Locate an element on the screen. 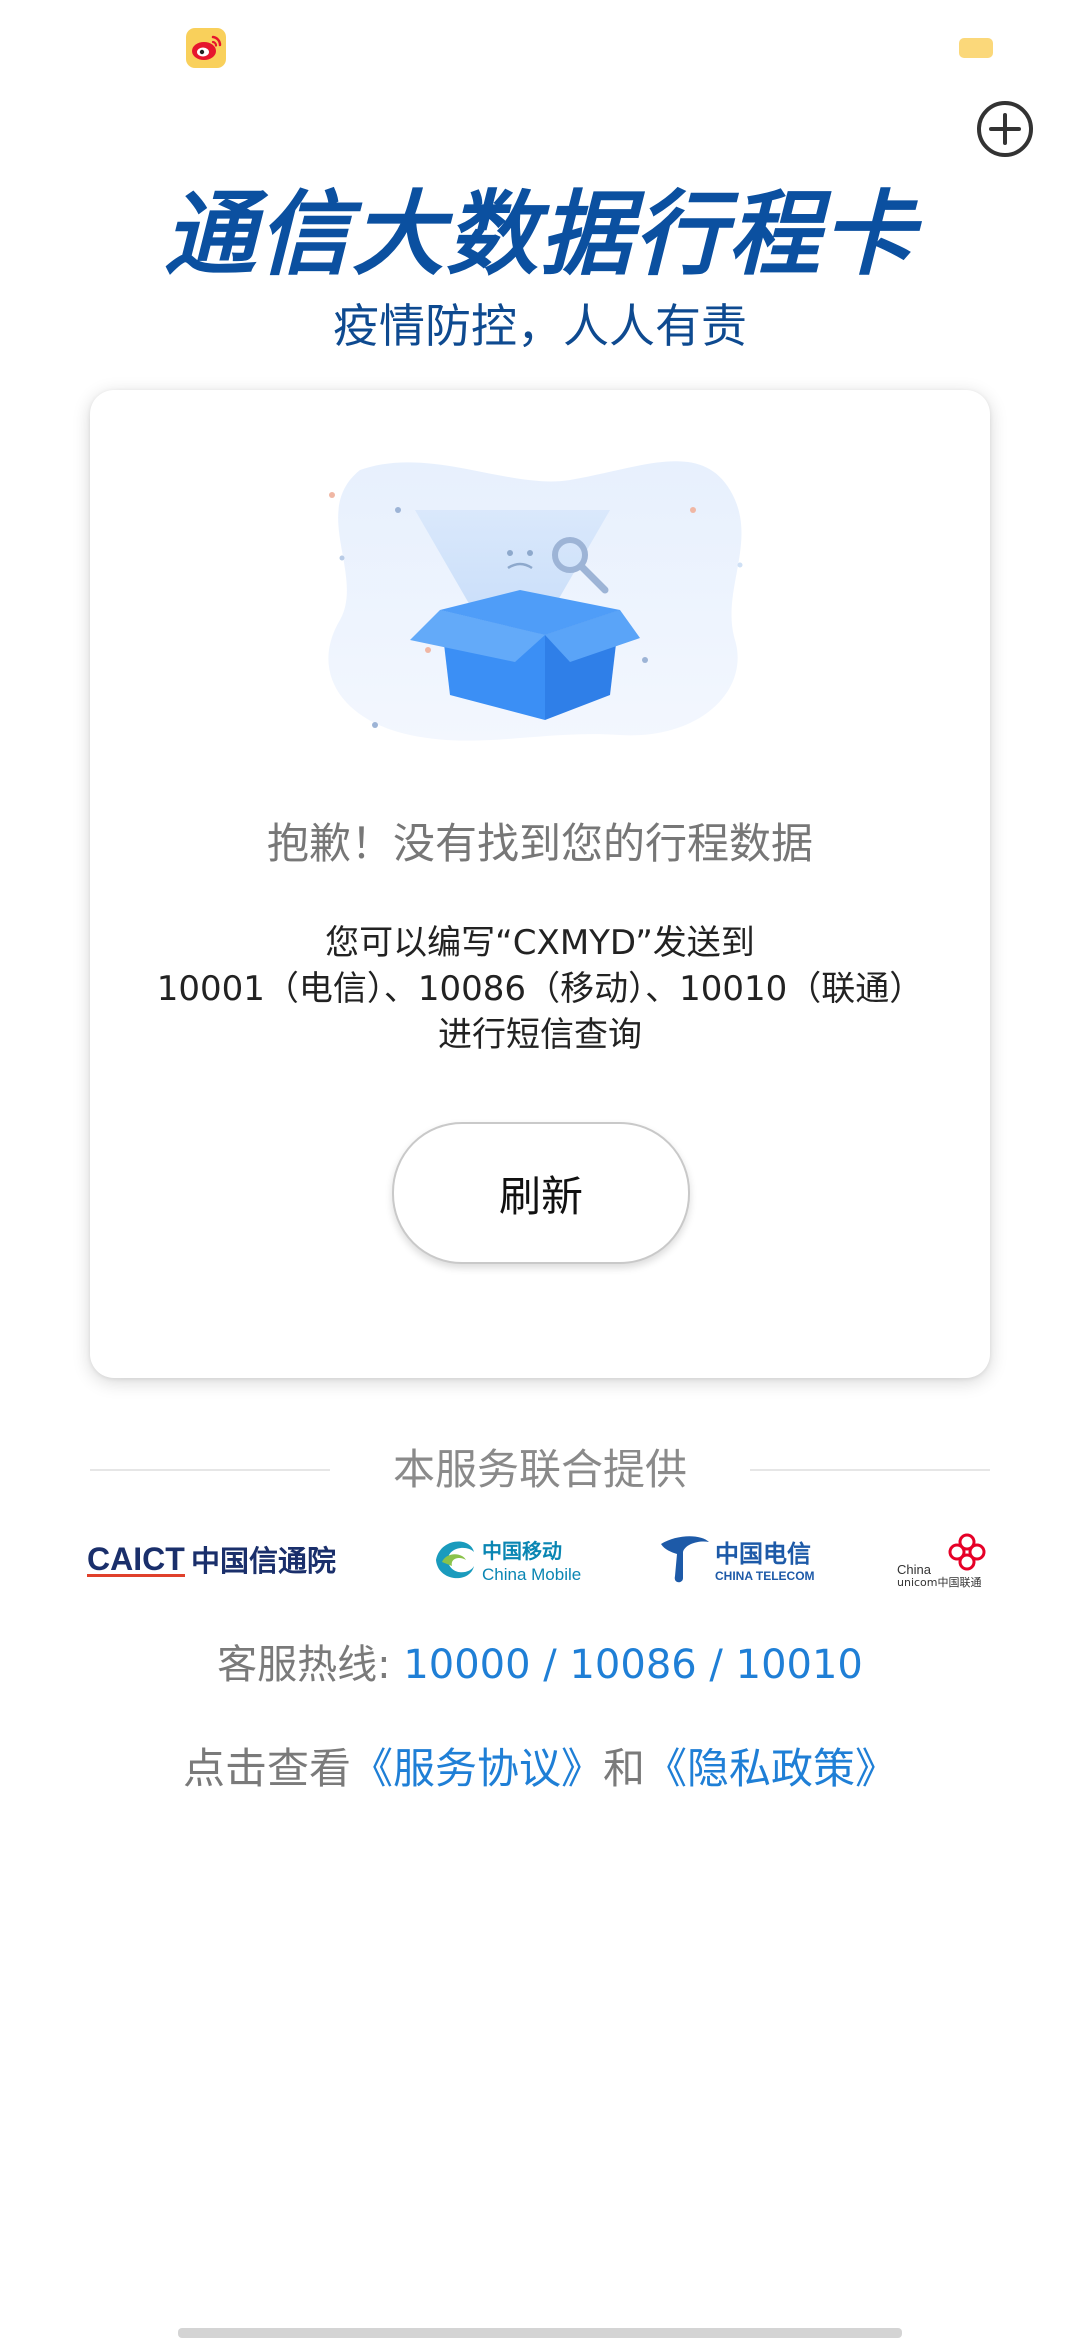 This screenshot has height=2340, width=1080. provider-section-header: 本服务联合提供 is located at coordinates (540, 1470).